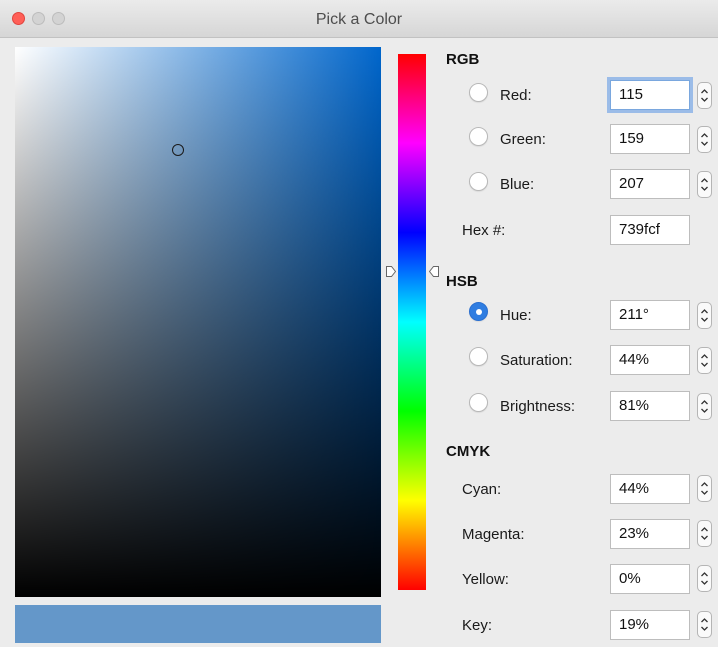 The width and height of the screenshot is (718, 647). Describe the element at coordinates (468, 451) in the screenshot. I see `cmyk-heading: CMYK` at that location.